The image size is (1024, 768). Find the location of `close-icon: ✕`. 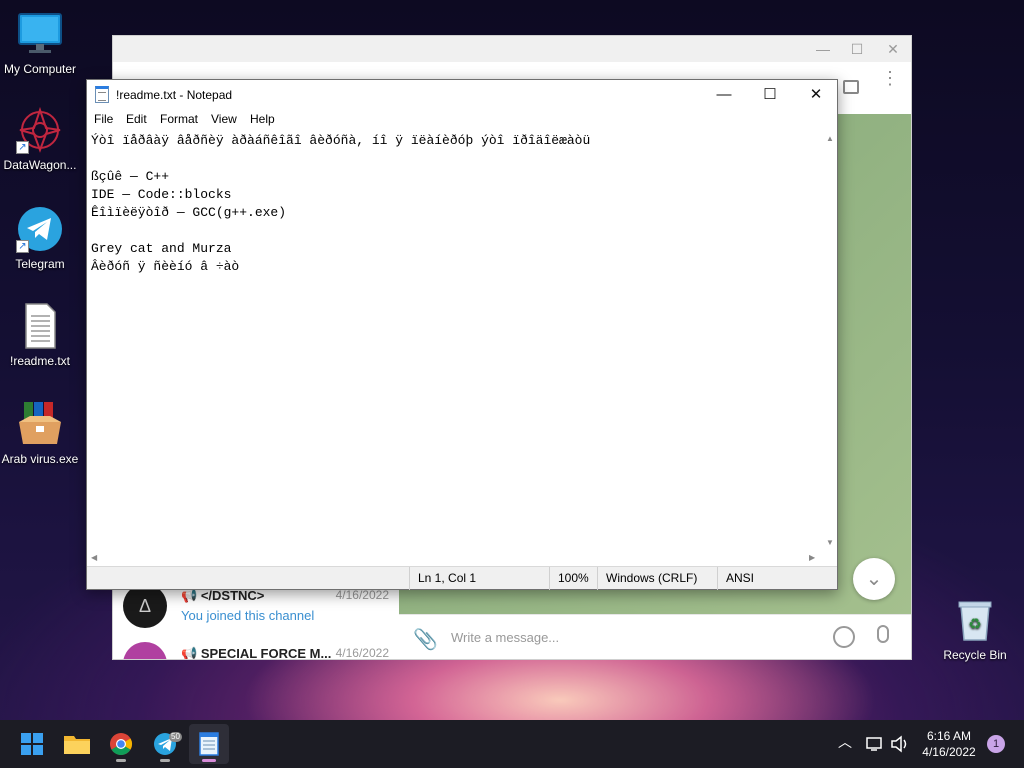

close-icon: ✕ is located at coordinates (893, 49).